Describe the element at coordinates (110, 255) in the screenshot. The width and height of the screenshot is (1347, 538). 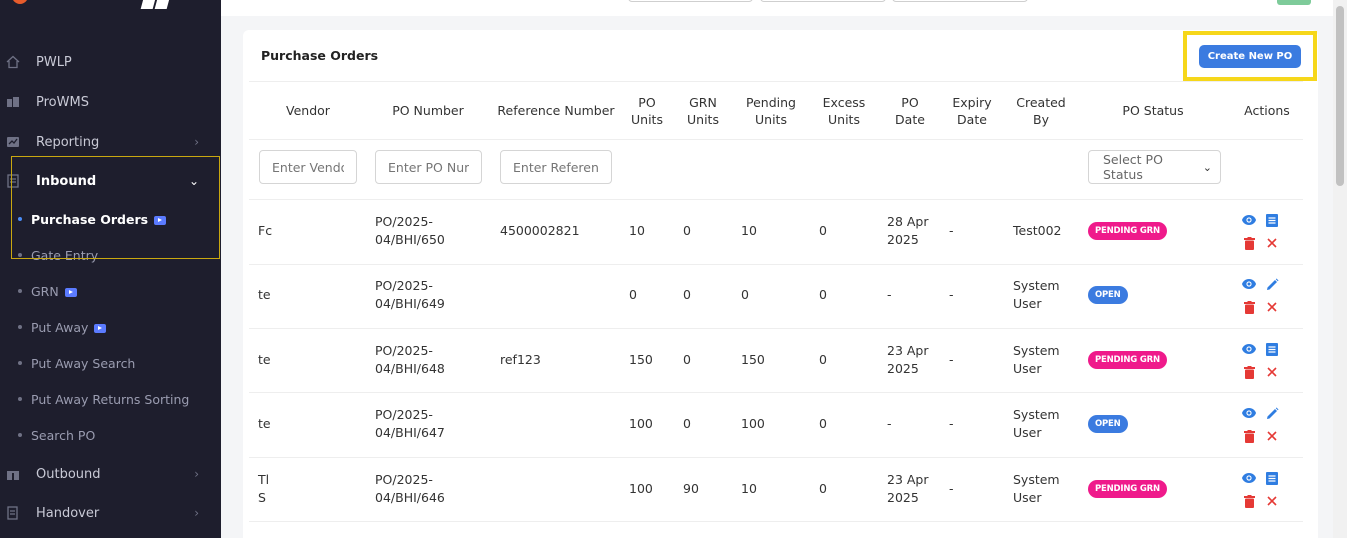
I see `sidebar-subitem-gate-entry: Gate Entry` at that location.